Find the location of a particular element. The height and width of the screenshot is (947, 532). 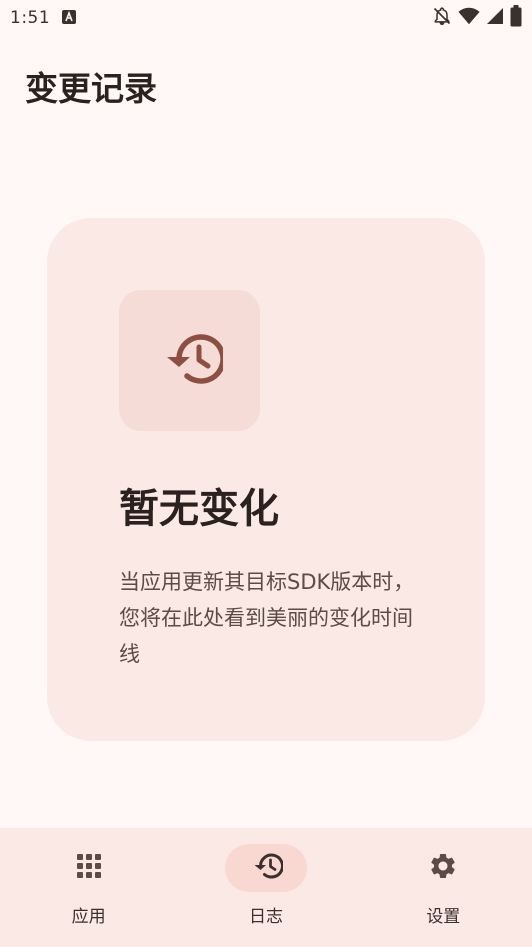

page-title: 变更记录 is located at coordinates (91, 88).